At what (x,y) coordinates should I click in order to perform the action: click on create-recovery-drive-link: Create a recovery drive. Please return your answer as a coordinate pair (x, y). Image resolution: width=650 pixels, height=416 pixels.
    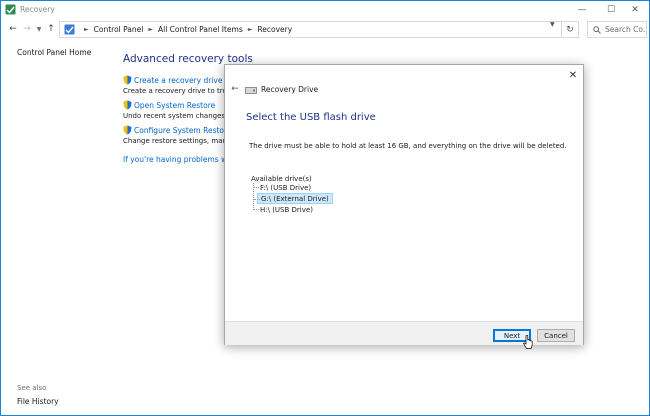
    Looking at the image, I should click on (178, 80).